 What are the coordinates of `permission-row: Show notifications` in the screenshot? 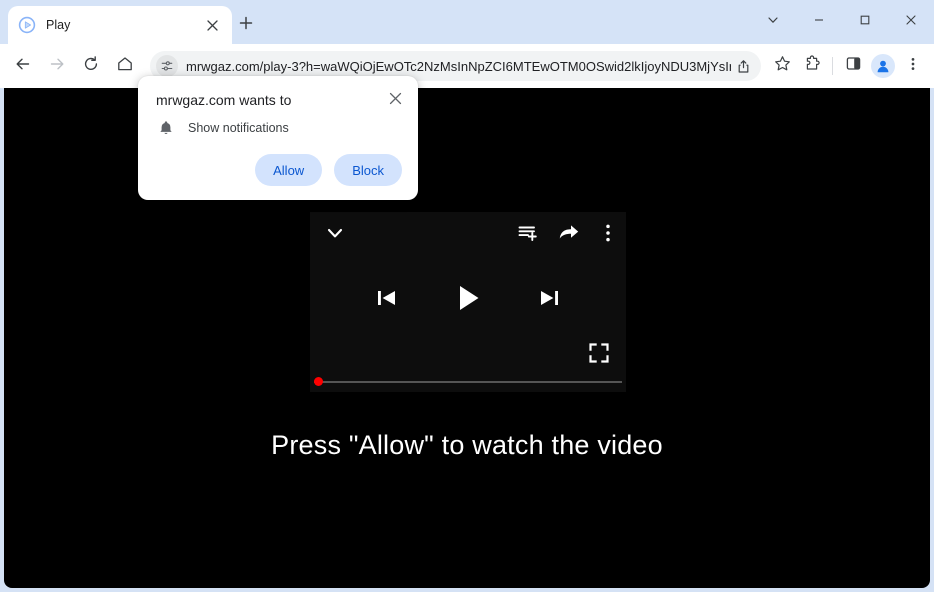 It's located at (222, 128).